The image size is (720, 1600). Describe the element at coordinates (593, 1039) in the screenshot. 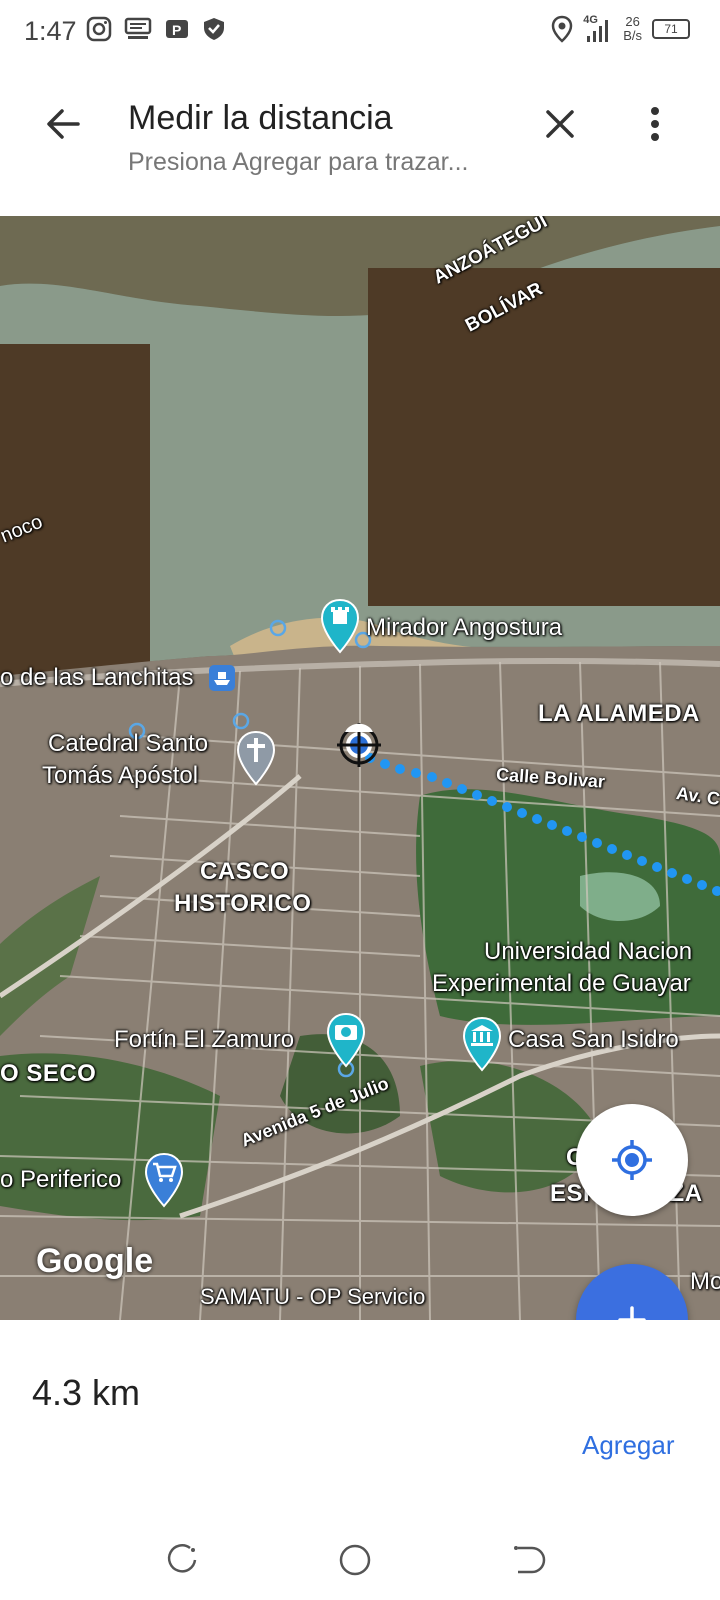

I see `map-label-casa-san-isidro: Casa San Isidro` at that location.